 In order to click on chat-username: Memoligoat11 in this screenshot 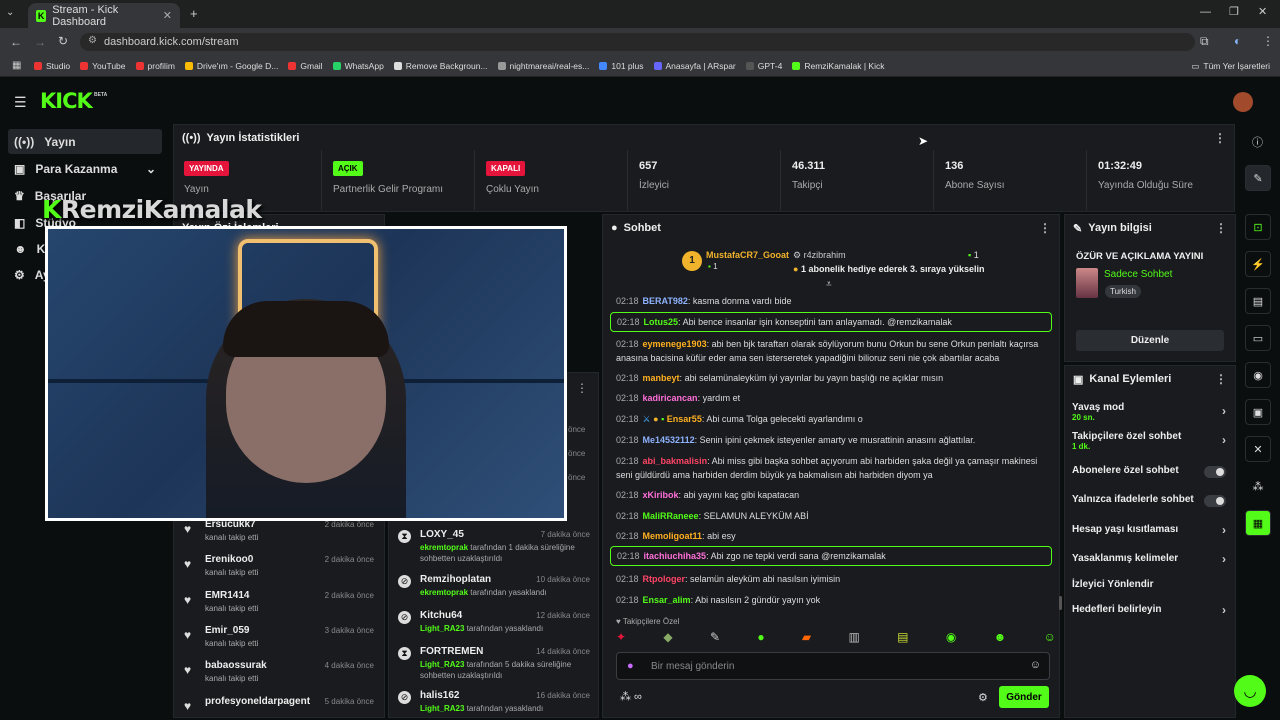, I will do `click(673, 536)`.